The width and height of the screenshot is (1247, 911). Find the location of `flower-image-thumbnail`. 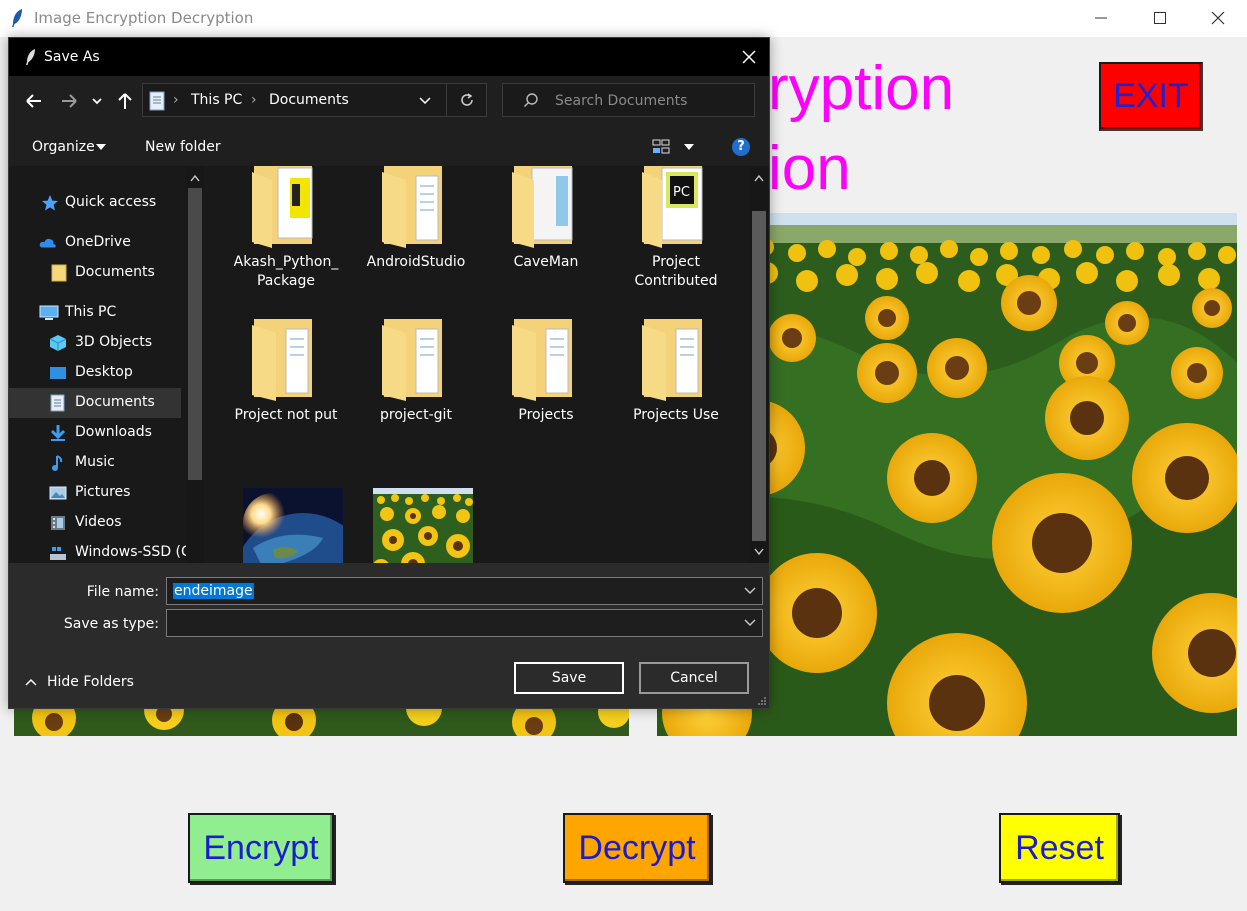

flower-image-thumbnail is located at coordinates (423, 525).